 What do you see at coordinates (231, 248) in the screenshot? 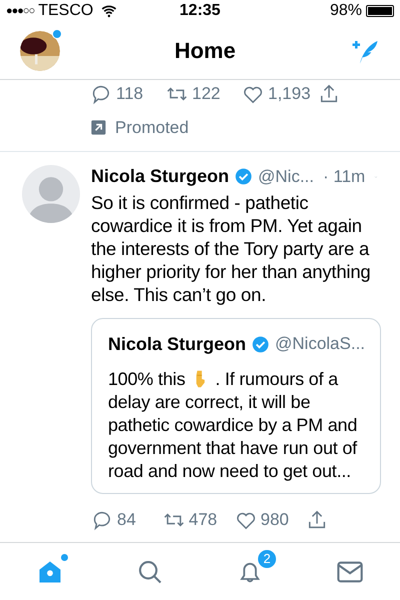
I see `tweet-text: So it is confirmed - pathetic cowardice it is from PM. Yet again the interests of the Tory party are a higher priority for her than anything else. This can’t go on.` at bounding box center [231, 248].